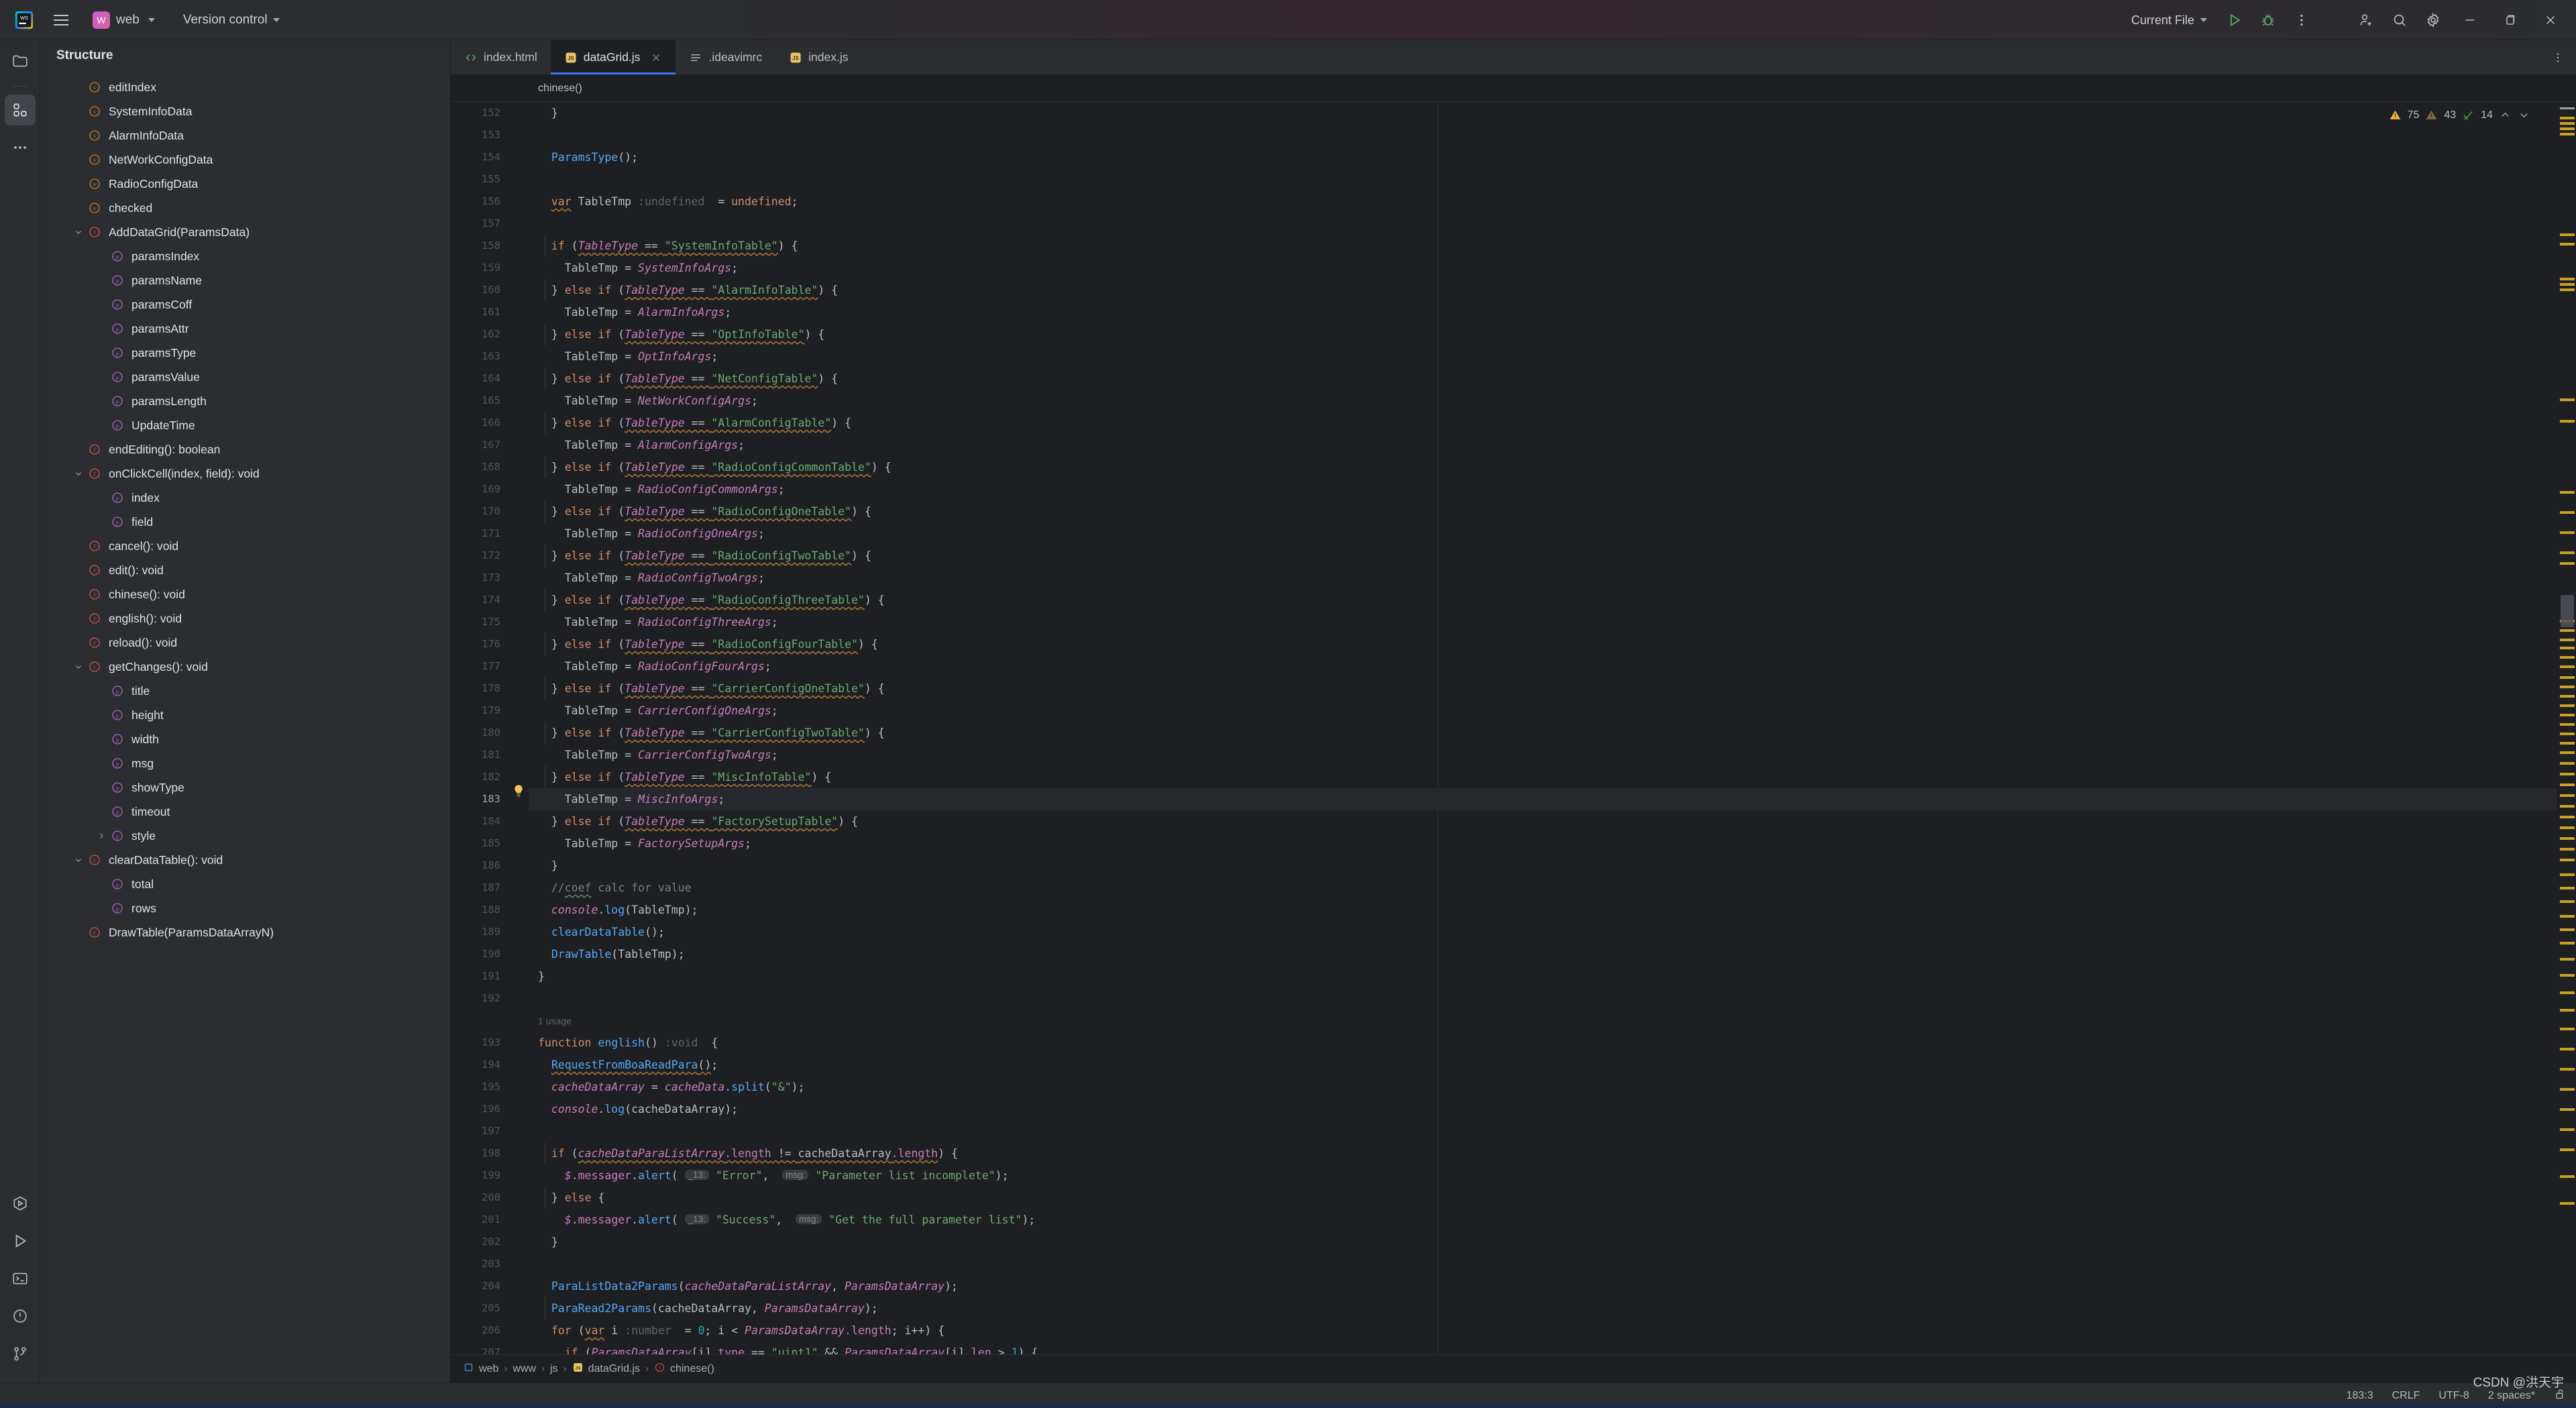 The width and height of the screenshot is (2576, 1408). What do you see at coordinates (613, 57) in the screenshot?
I see `editor-tab-datagrid-js: JS dataGrid.js` at bounding box center [613, 57].